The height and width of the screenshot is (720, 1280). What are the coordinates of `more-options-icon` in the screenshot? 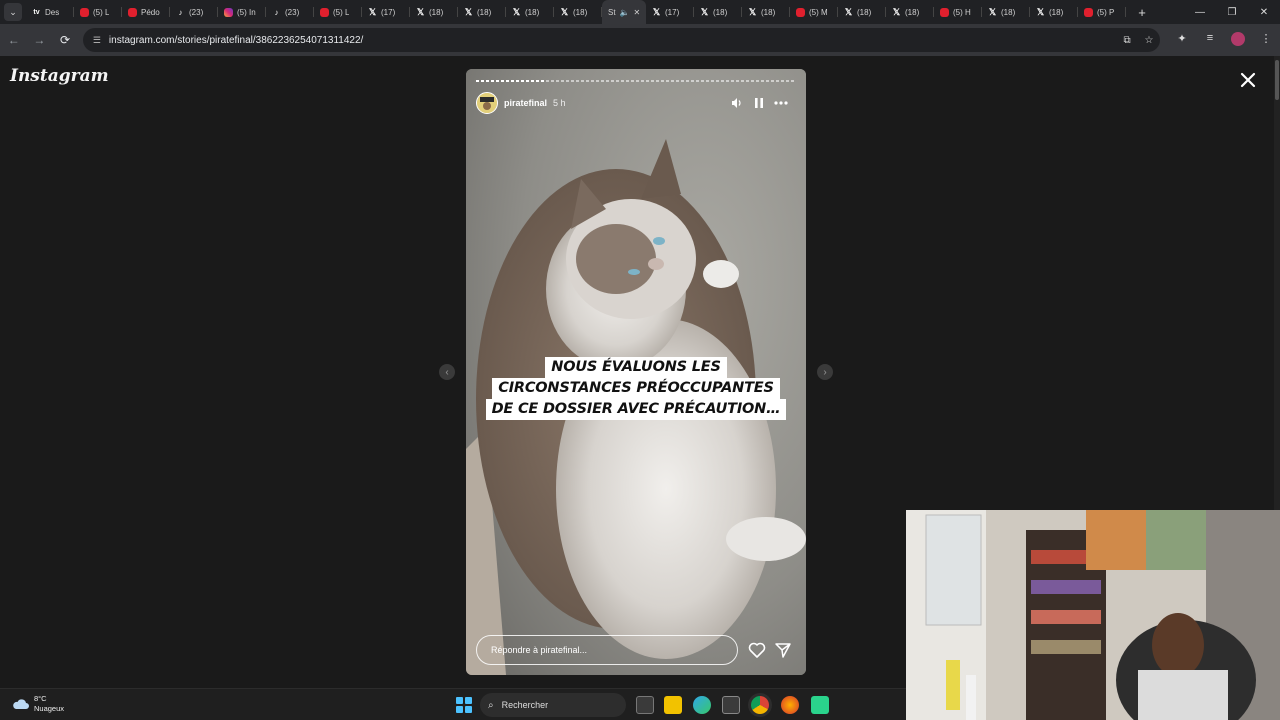 It's located at (781, 103).